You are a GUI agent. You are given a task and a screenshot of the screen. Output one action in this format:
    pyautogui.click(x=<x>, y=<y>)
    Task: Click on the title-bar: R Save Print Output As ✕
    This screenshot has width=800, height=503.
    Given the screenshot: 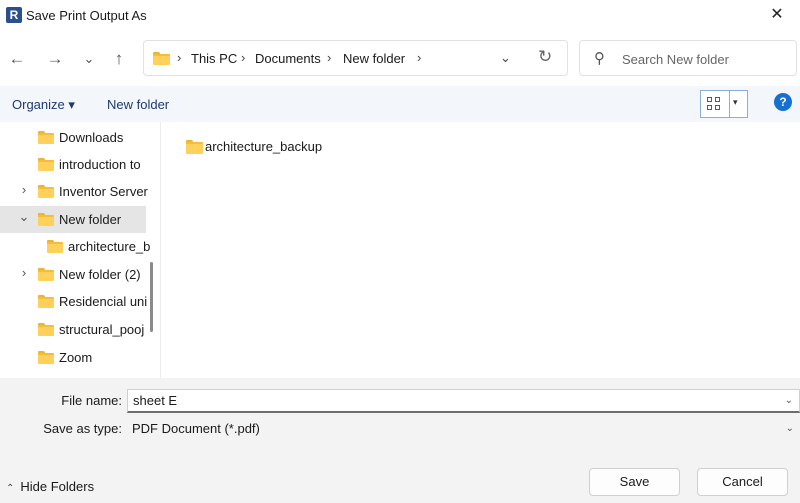 What is the action you would take?
    pyautogui.click(x=400, y=15)
    